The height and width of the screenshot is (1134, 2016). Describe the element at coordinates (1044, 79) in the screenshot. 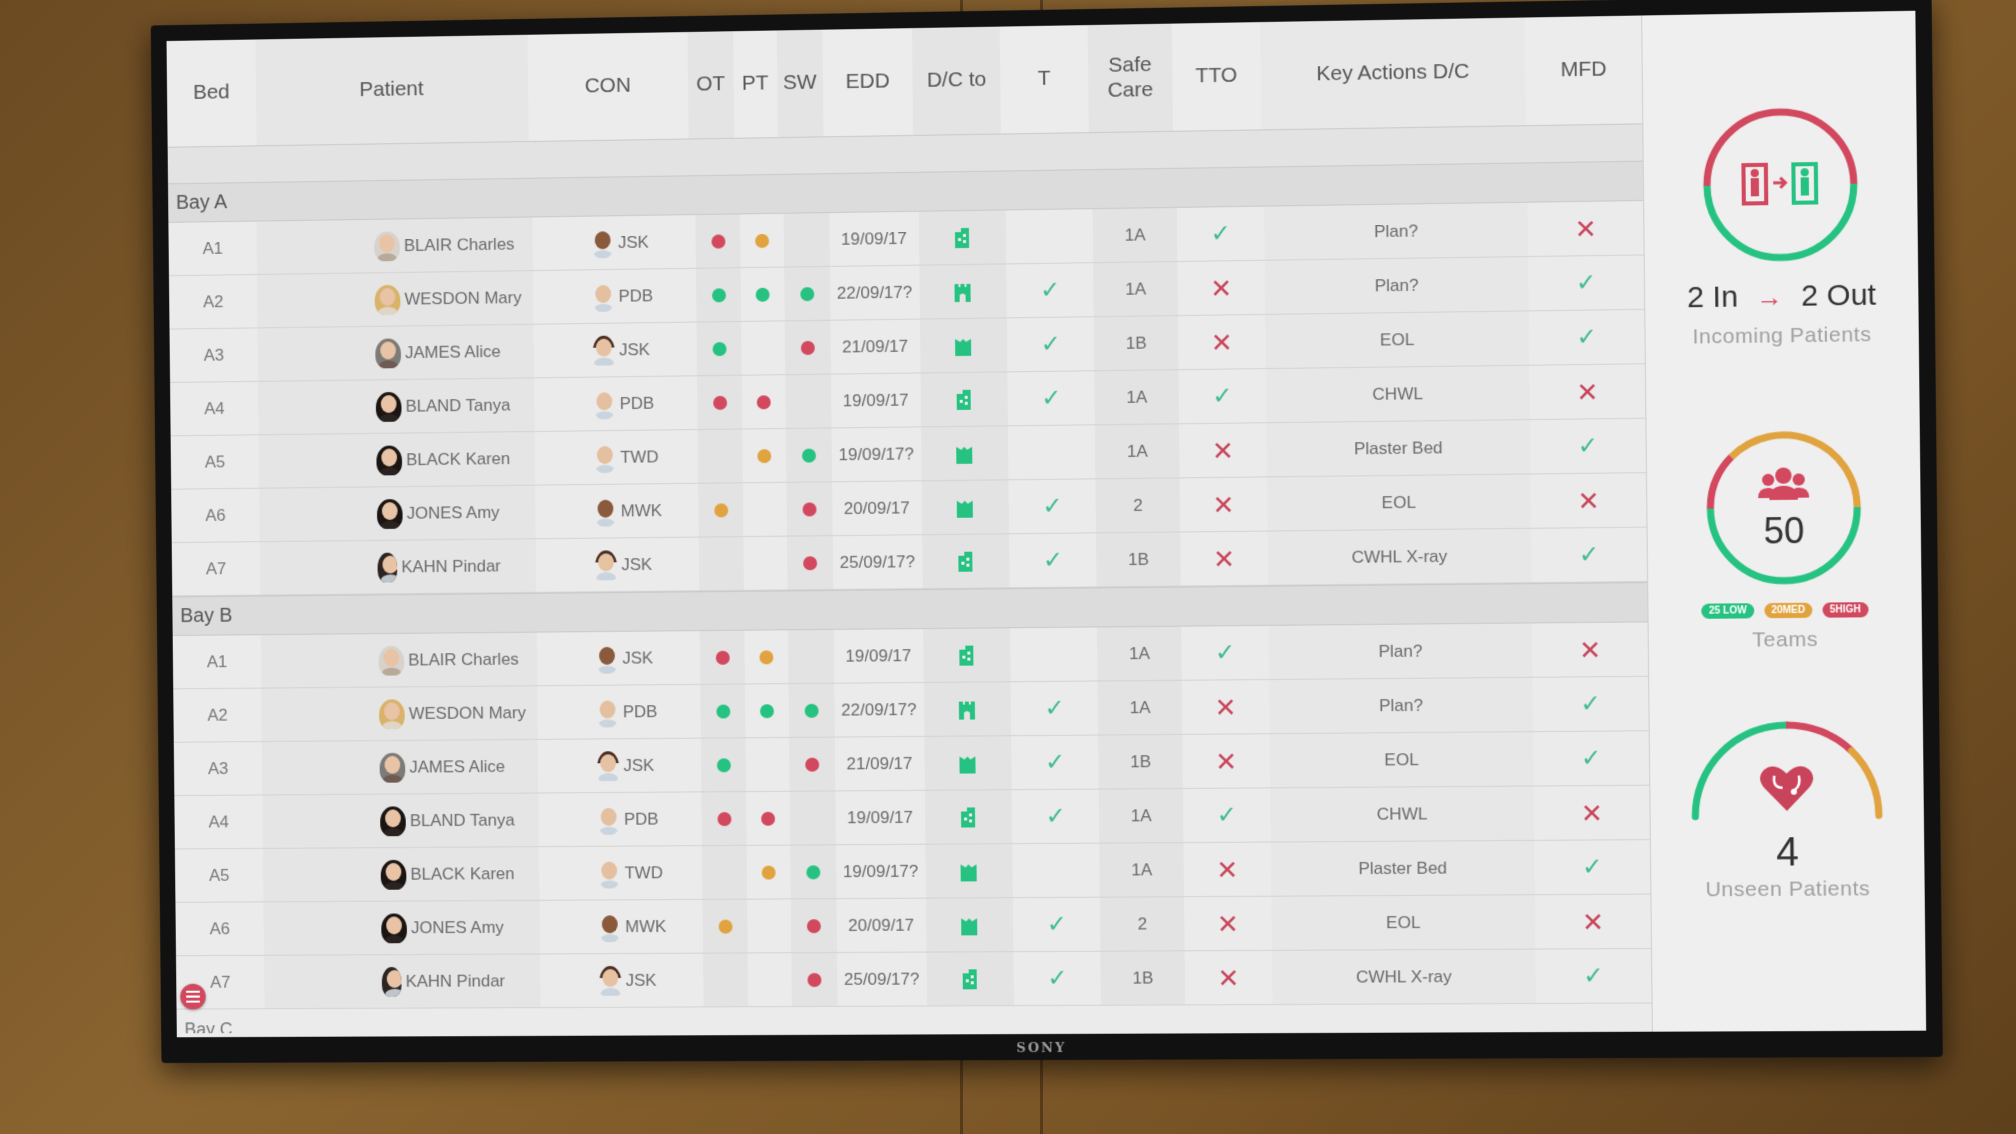

I see `header-t: T` at that location.